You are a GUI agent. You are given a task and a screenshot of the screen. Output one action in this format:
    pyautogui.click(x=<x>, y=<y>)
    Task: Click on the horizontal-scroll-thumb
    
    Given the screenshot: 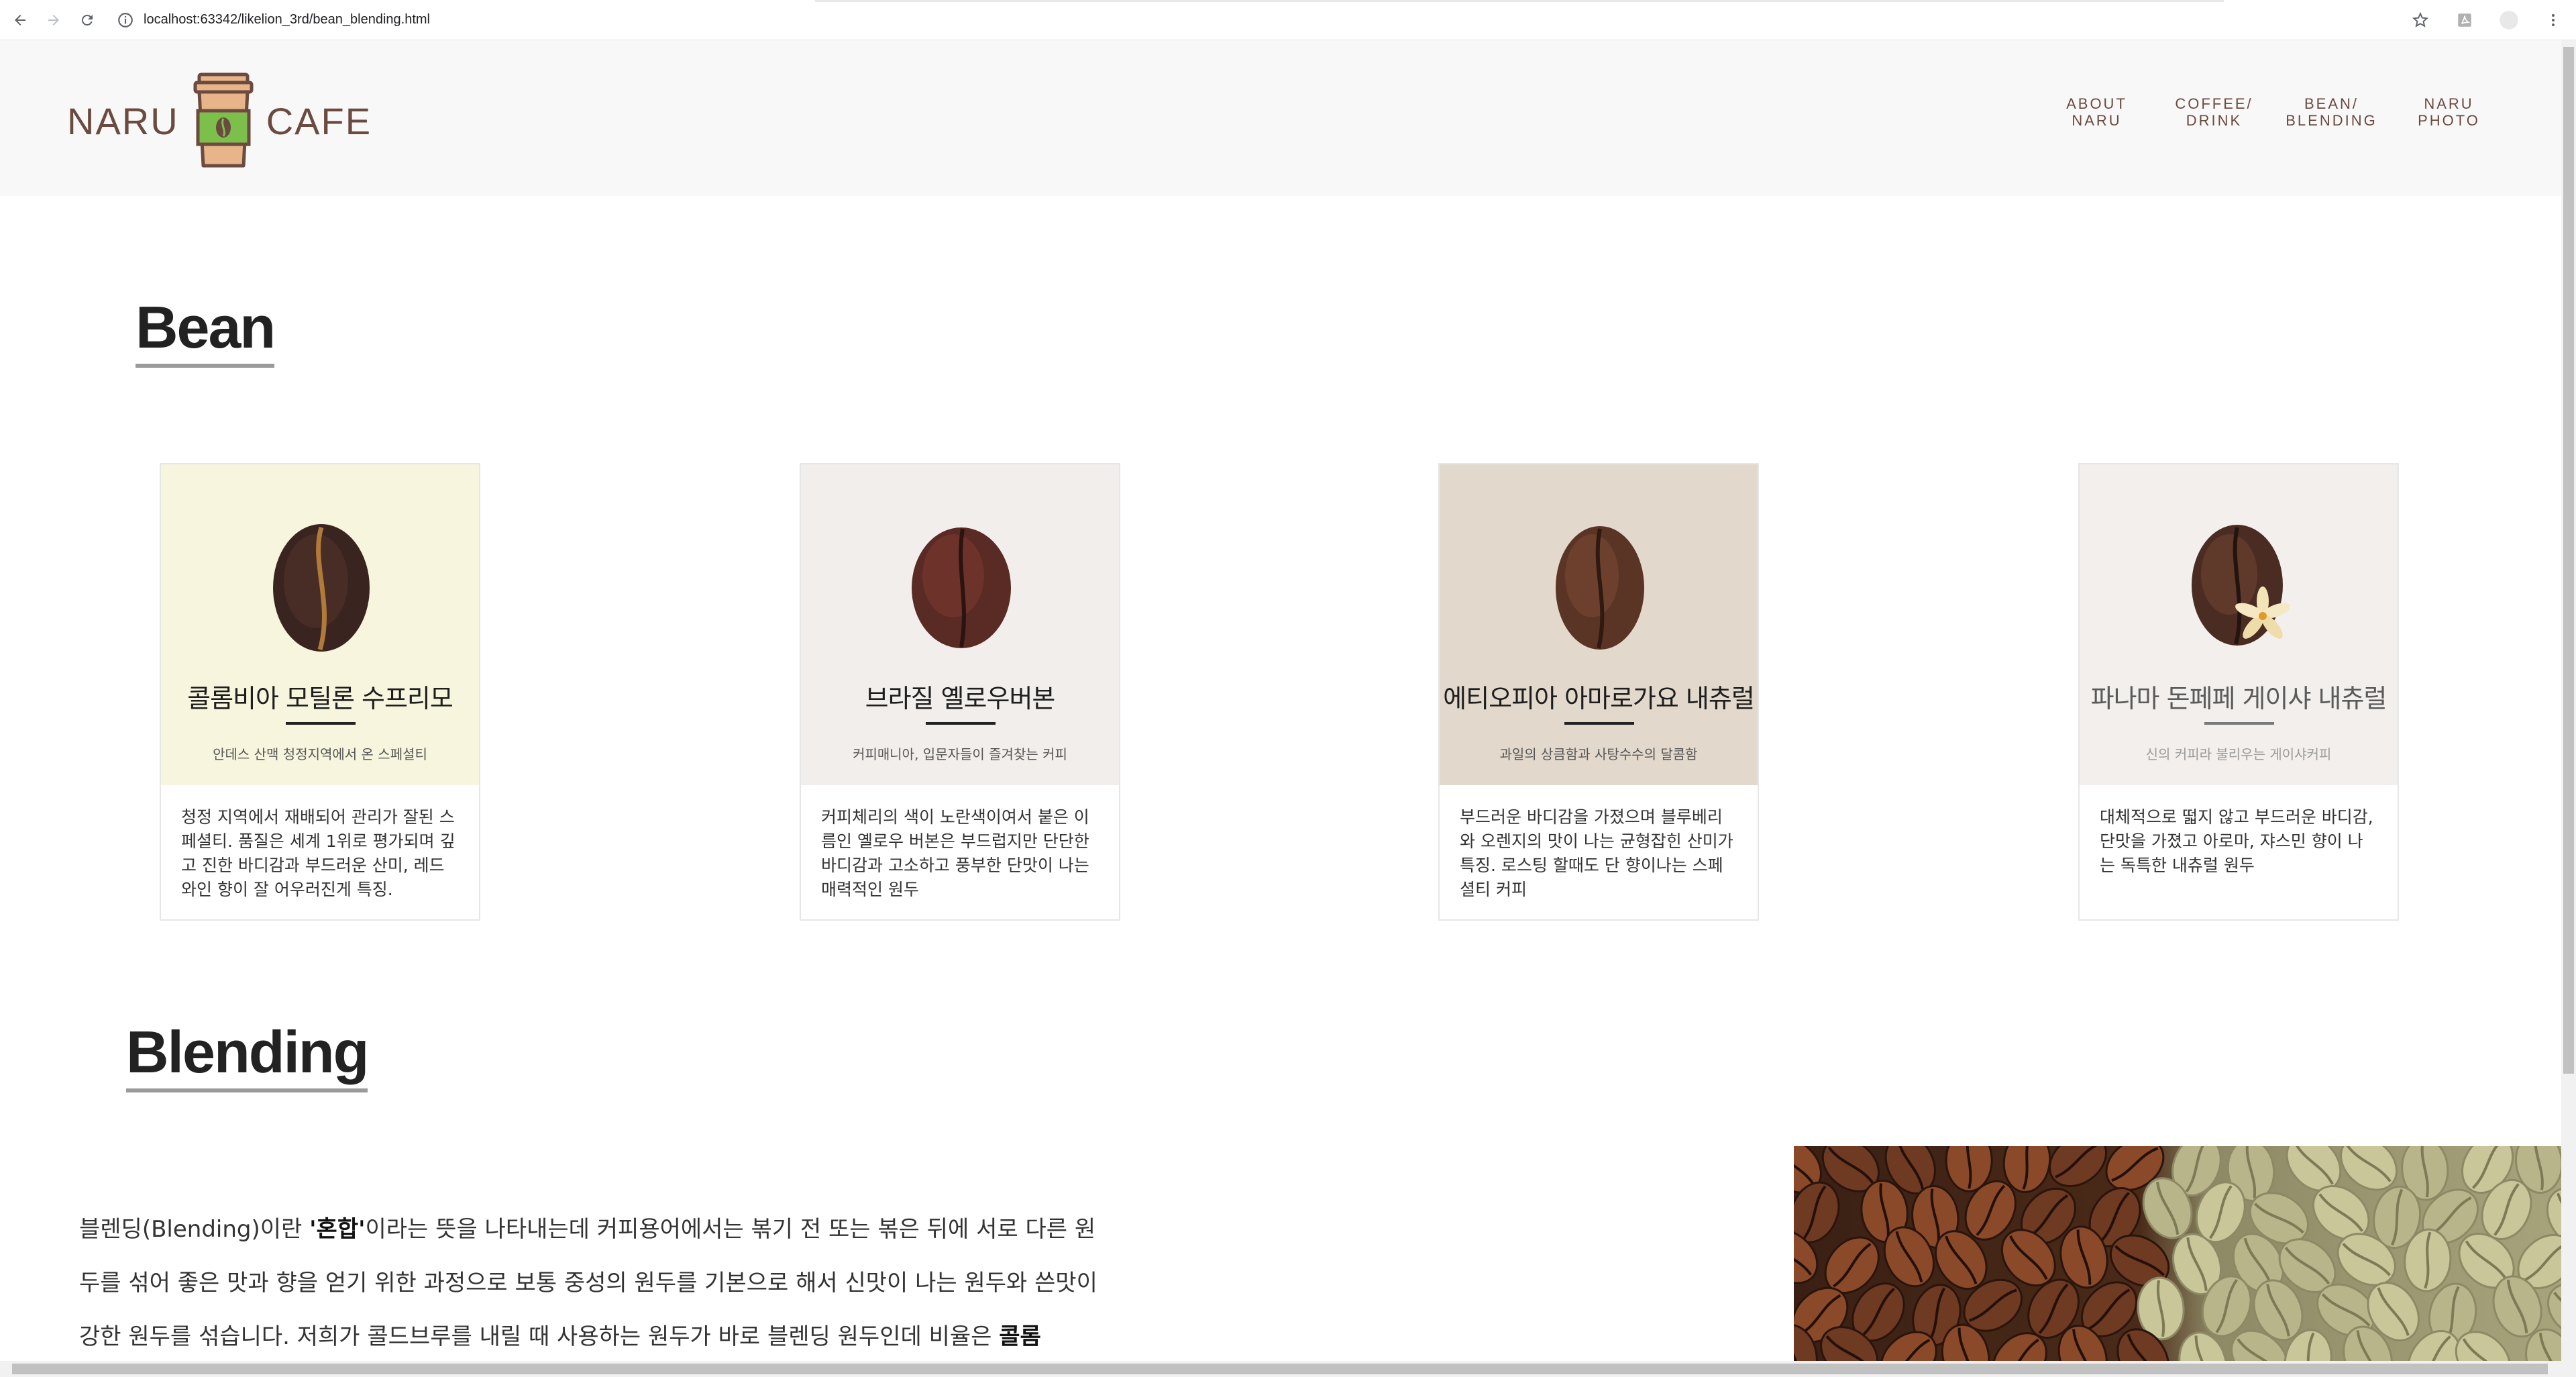 What is the action you would take?
    pyautogui.click(x=1280, y=1369)
    